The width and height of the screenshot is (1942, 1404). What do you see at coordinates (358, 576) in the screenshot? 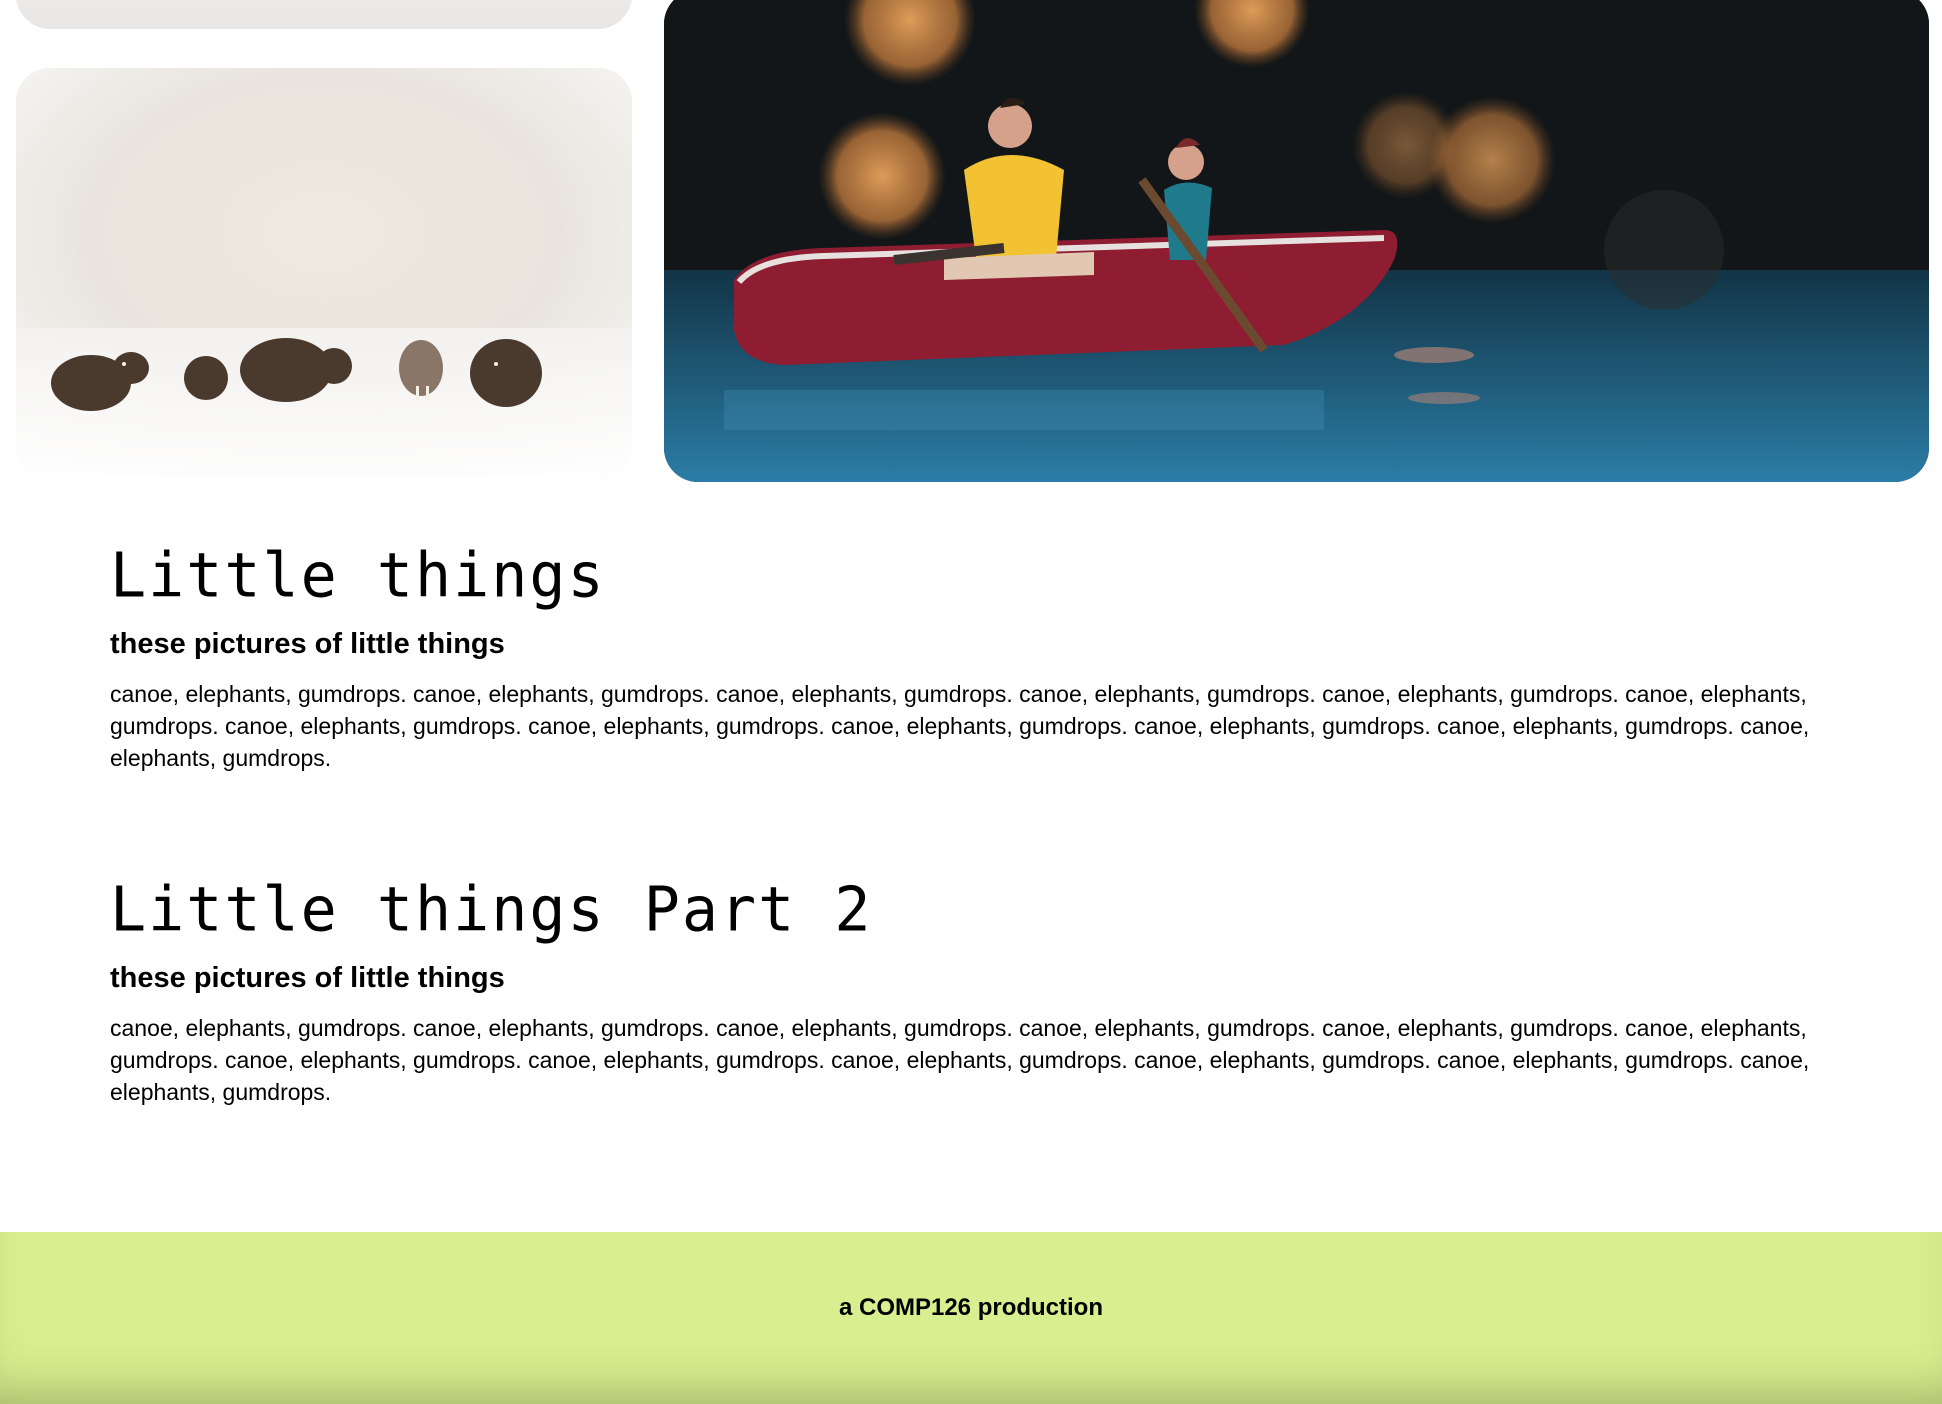
I see `section-title: Little things` at bounding box center [358, 576].